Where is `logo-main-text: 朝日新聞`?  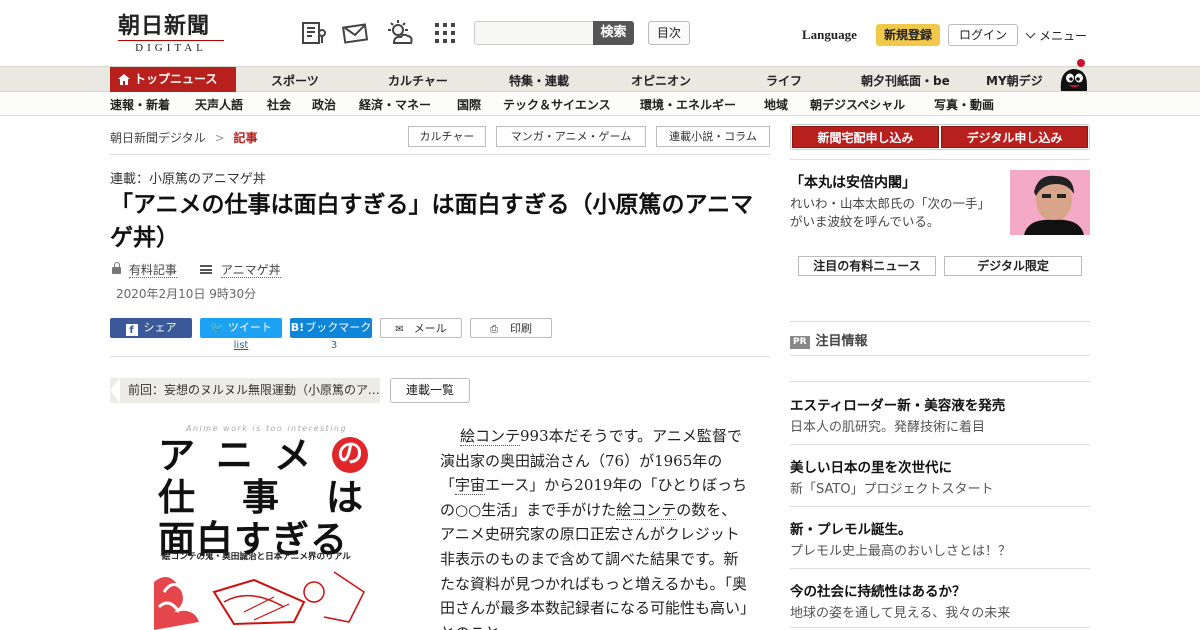
logo-main-text: 朝日新聞 is located at coordinates (164, 26).